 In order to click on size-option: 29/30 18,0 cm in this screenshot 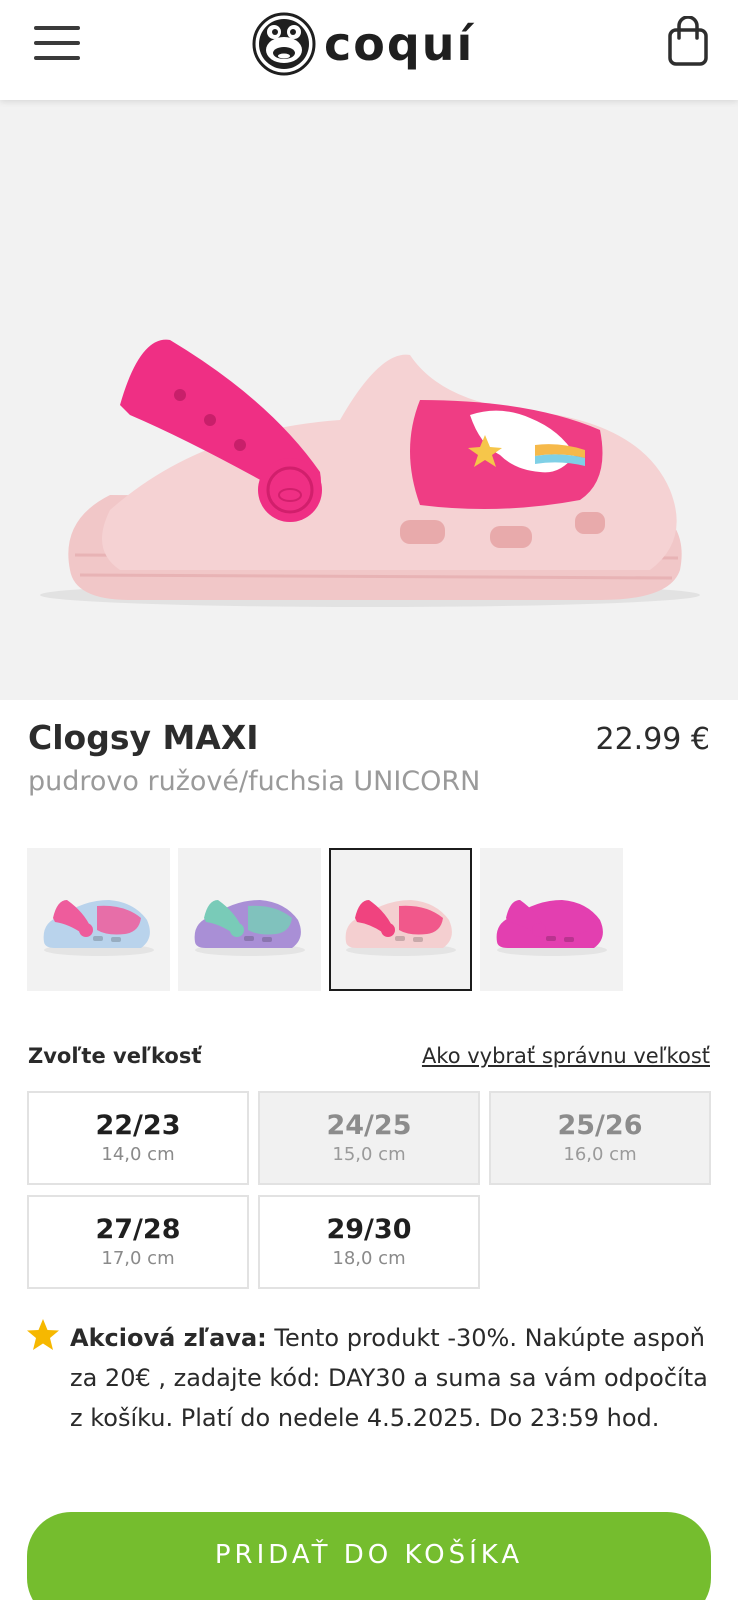, I will do `click(369, 1242)`.